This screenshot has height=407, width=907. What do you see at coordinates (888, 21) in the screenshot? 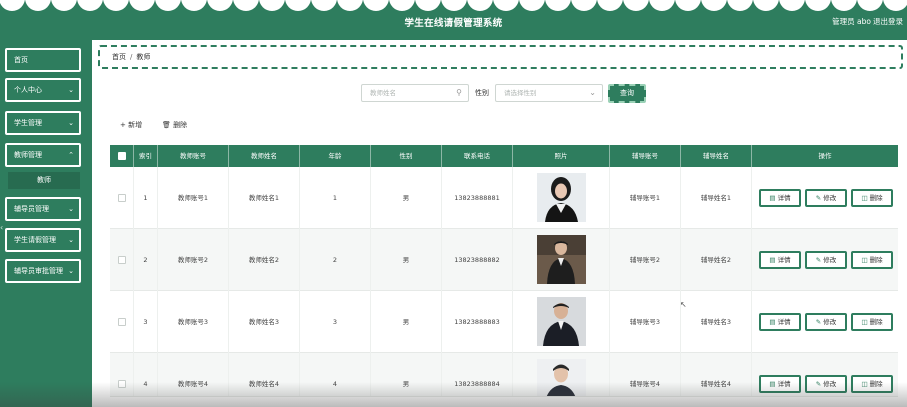
I see `logout-link: 退出登录` at bounding box center [888, 21].